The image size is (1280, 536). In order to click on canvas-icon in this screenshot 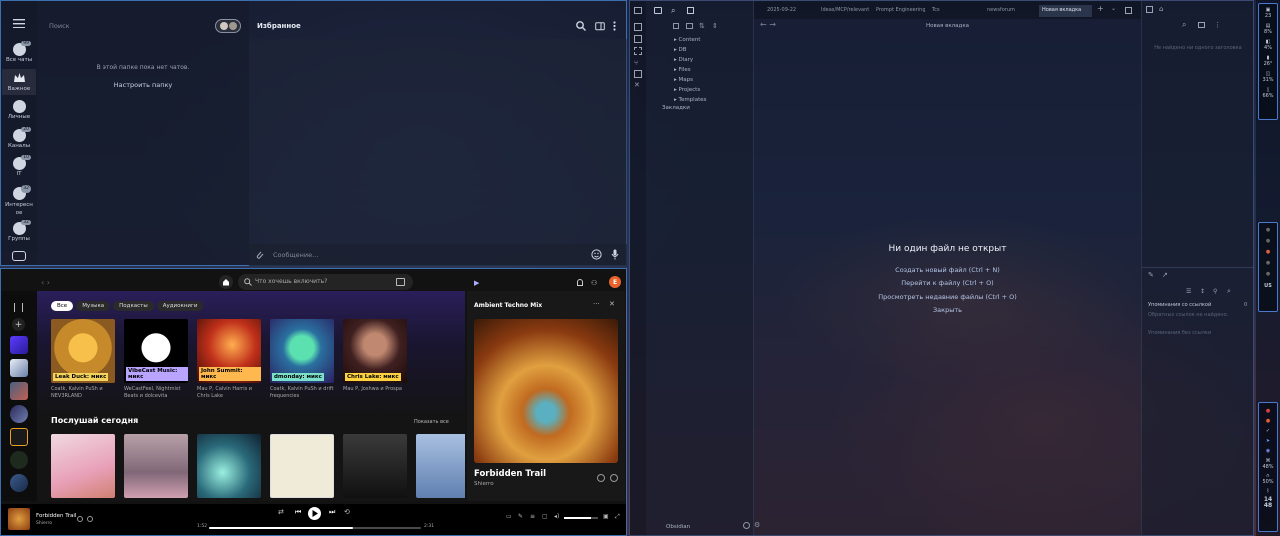, I will do `click(638, 27)`.